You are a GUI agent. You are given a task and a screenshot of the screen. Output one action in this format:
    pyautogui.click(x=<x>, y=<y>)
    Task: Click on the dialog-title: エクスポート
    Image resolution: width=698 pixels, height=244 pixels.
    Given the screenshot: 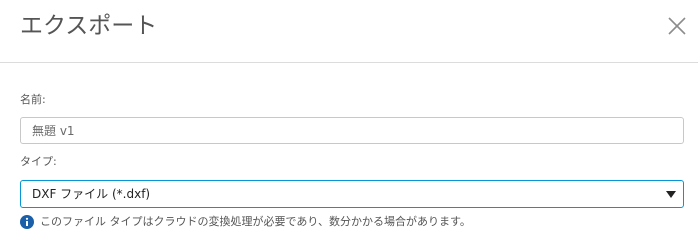 What is the action you would take?
    pyautogui.click(x=89, y=26)
    